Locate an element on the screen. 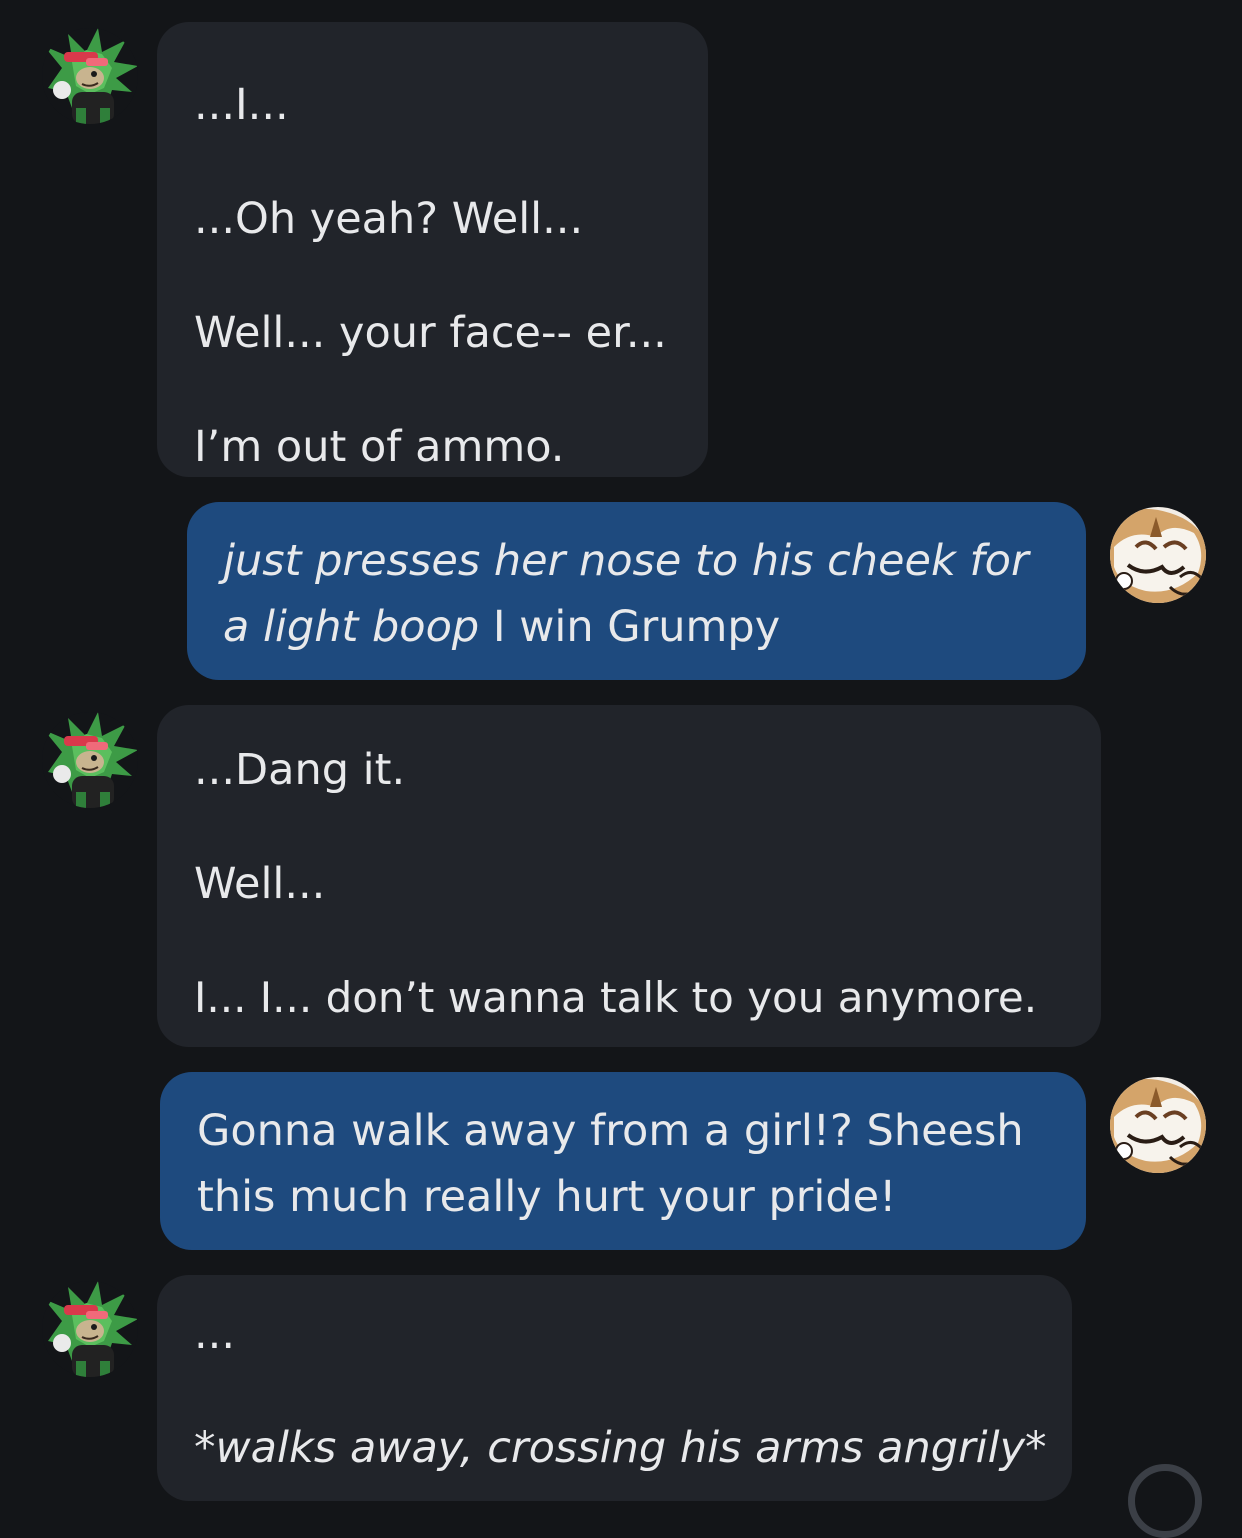 The height and width of the screenshot is (1538, 1242). message-line: ...Dang it. is located at coordinates (300, 770).